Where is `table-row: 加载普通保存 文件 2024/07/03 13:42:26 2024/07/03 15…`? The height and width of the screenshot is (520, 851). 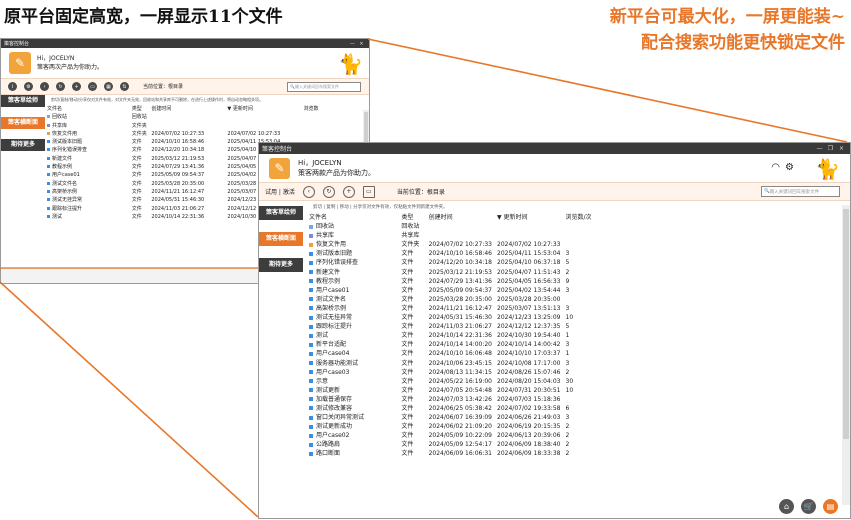 table-row: 加载普通保存 文件 2024/07/03 13:42:26 2024/07/03 15… is located at coordinates (459, 399).